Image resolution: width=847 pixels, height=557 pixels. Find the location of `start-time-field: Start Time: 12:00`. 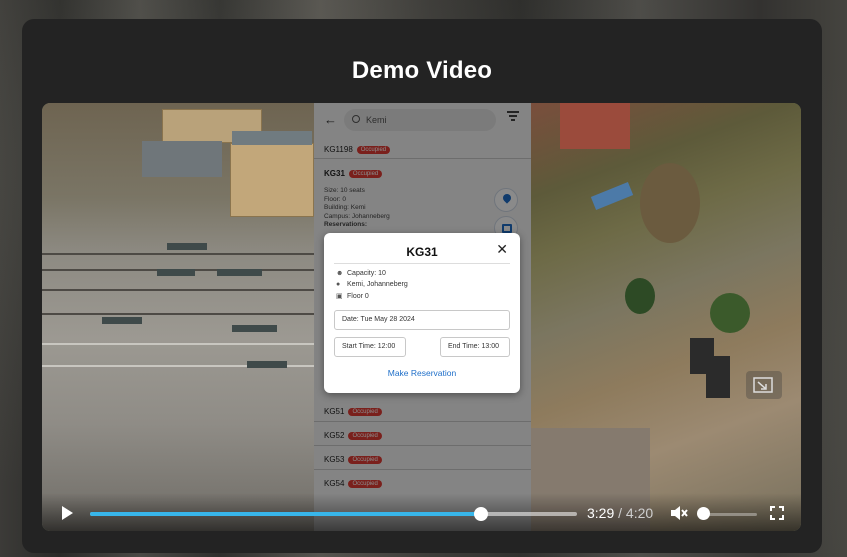

start-time-field: Start Time: 12:00 is located at coordinates (370, 347).